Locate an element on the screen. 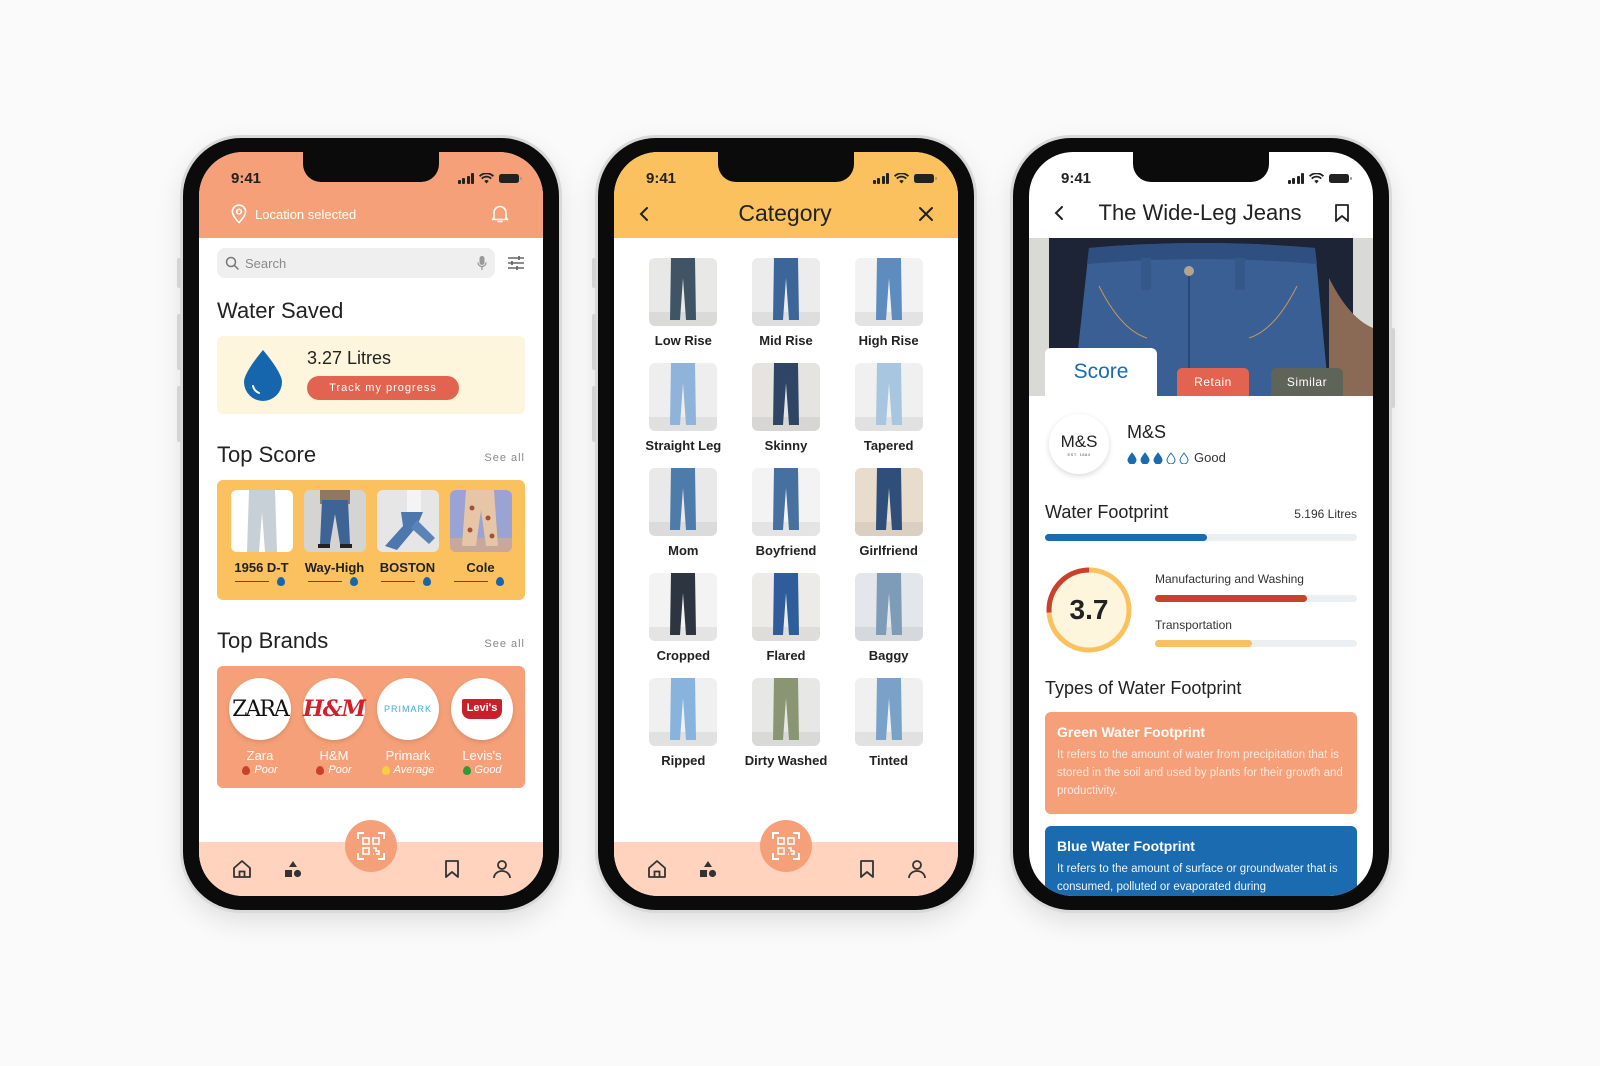 This screenshot has width=1600, height=1066. top-score-name: Cole is located at coordinates (480, 567).